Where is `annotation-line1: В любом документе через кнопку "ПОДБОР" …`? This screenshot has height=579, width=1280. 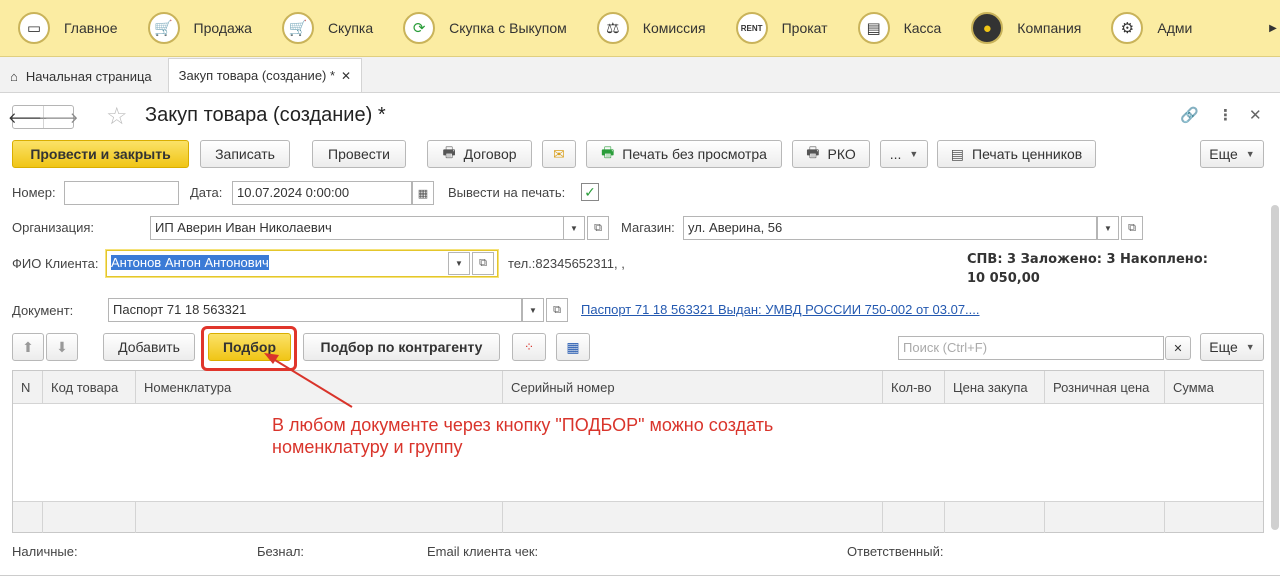 annotation-line1: В любом документе через кнопку "ПОДБОР" … is located at coordinates (523, 425).